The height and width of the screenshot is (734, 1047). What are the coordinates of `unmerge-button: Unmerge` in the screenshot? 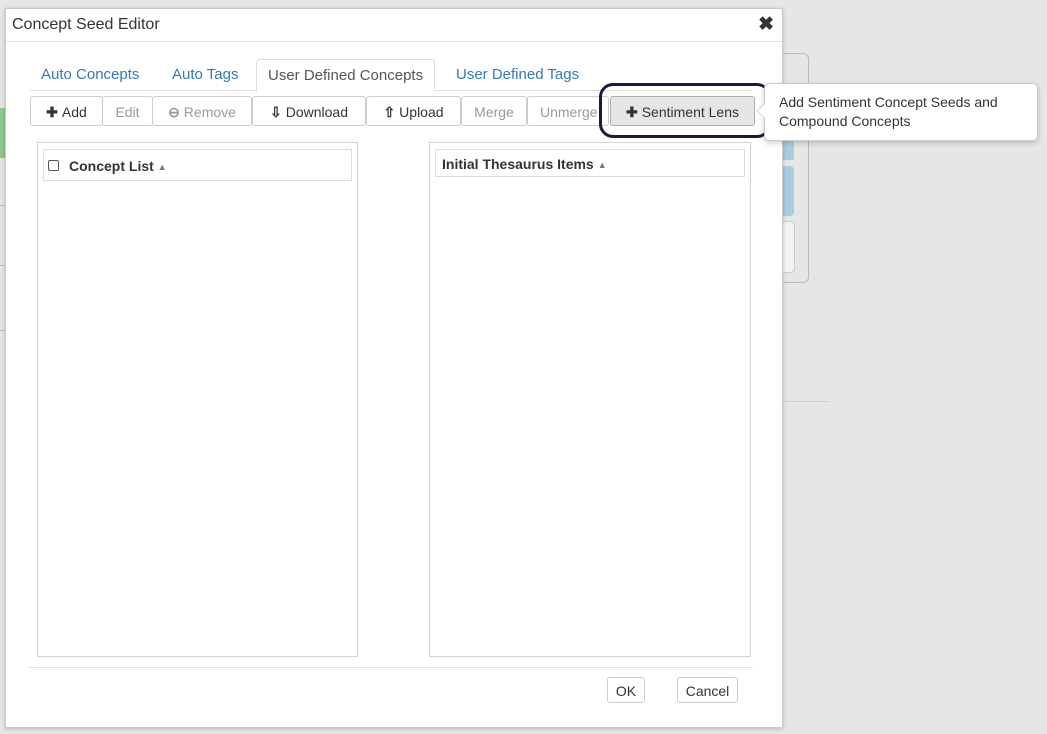 It's located at (568, 111).